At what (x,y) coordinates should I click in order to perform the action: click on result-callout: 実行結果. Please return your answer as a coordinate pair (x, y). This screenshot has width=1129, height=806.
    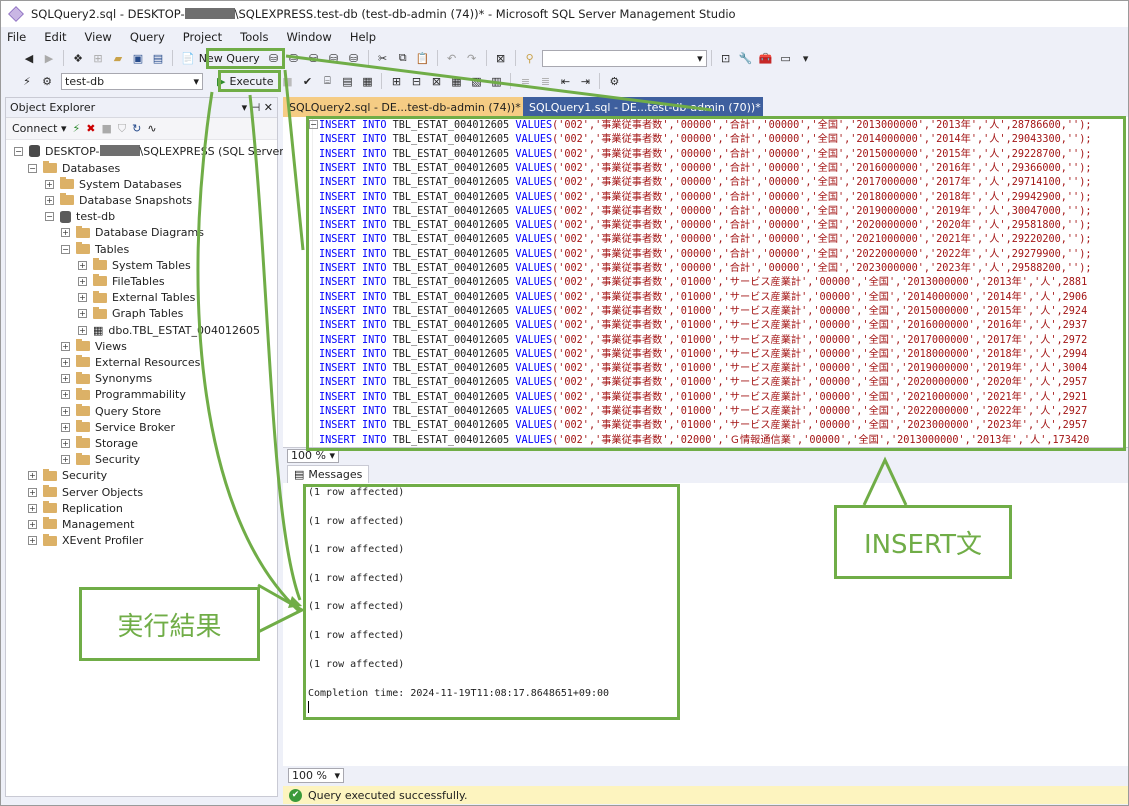
    Looking at the image, I should click on (169, 624).